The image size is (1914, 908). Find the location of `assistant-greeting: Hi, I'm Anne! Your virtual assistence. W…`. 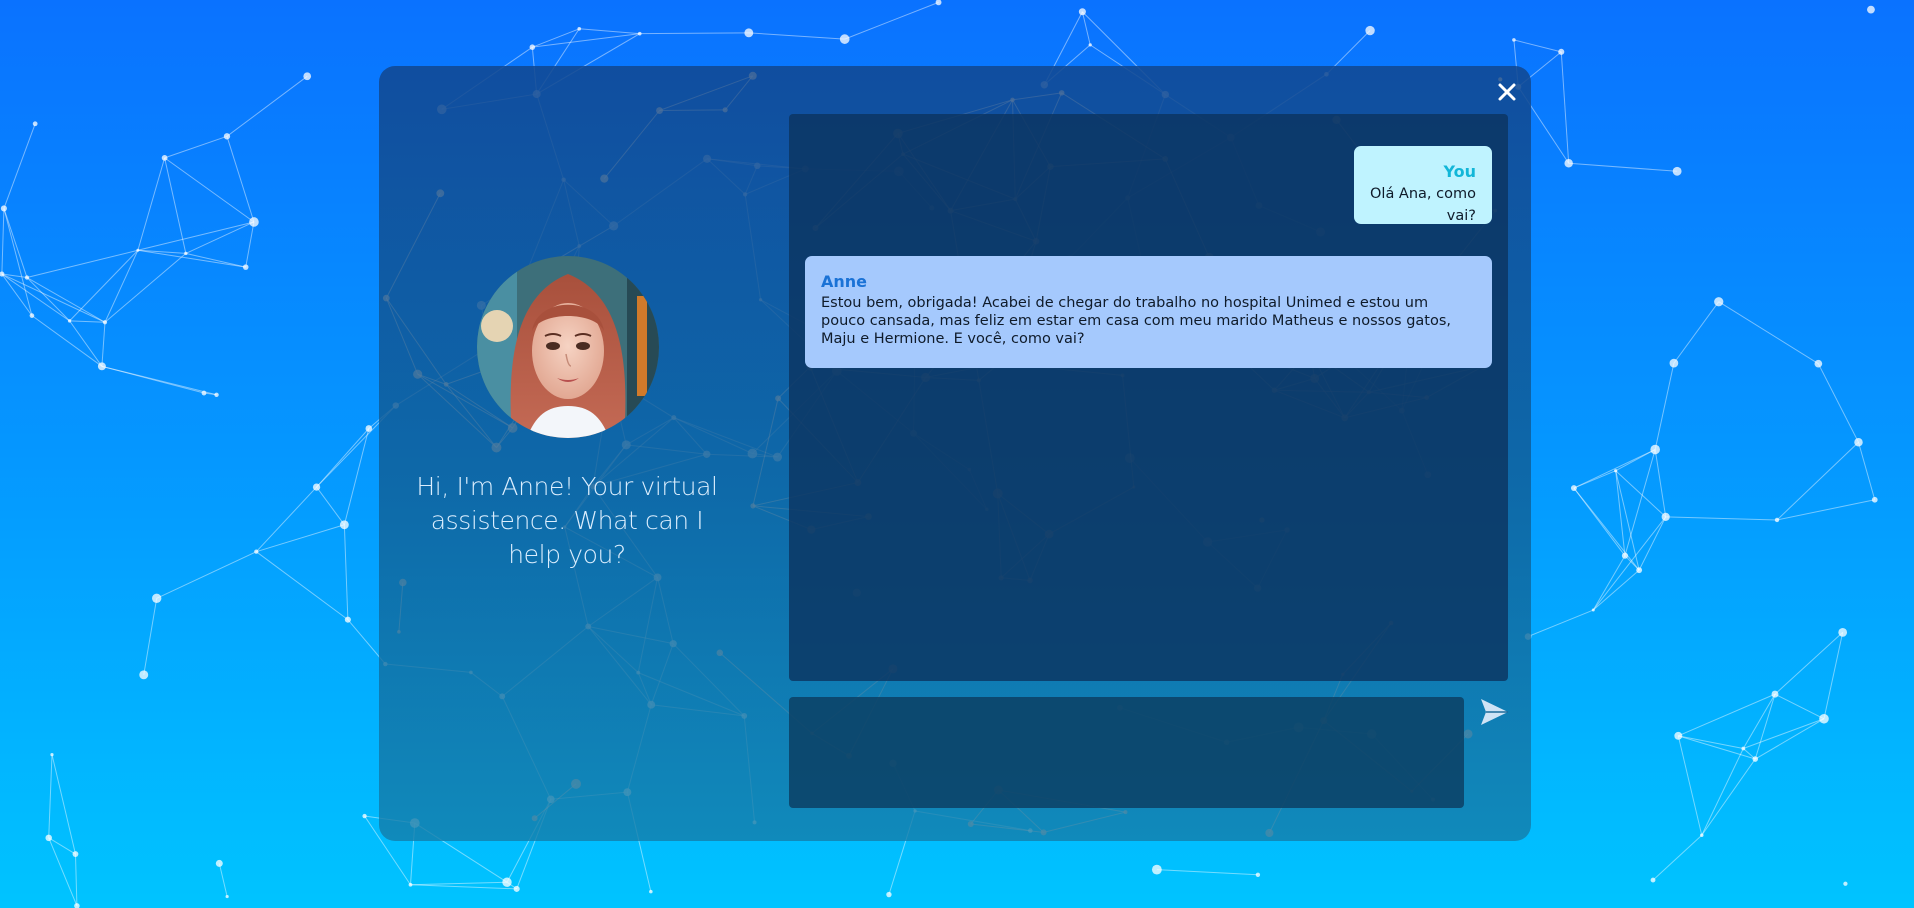

assistant-greeting: Hi, I'm Anne! Your virtual assistence. W… is located at coordinates (567, 520).